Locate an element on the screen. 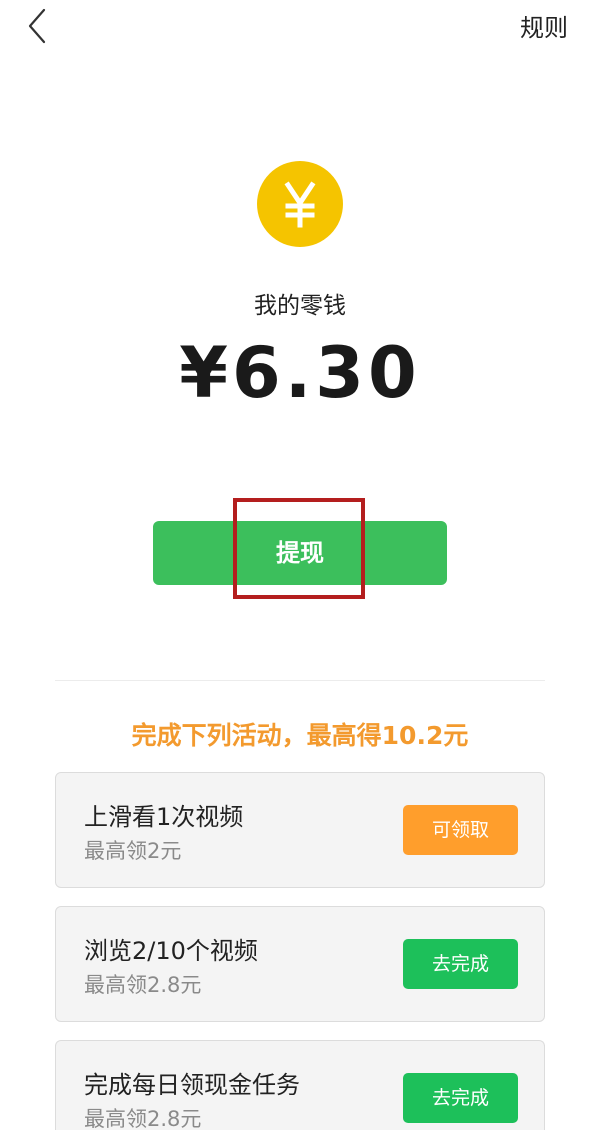  task-card: 浏览2/10个视频 最高领2.8元 去完成 is located at coordinates (300, 964).